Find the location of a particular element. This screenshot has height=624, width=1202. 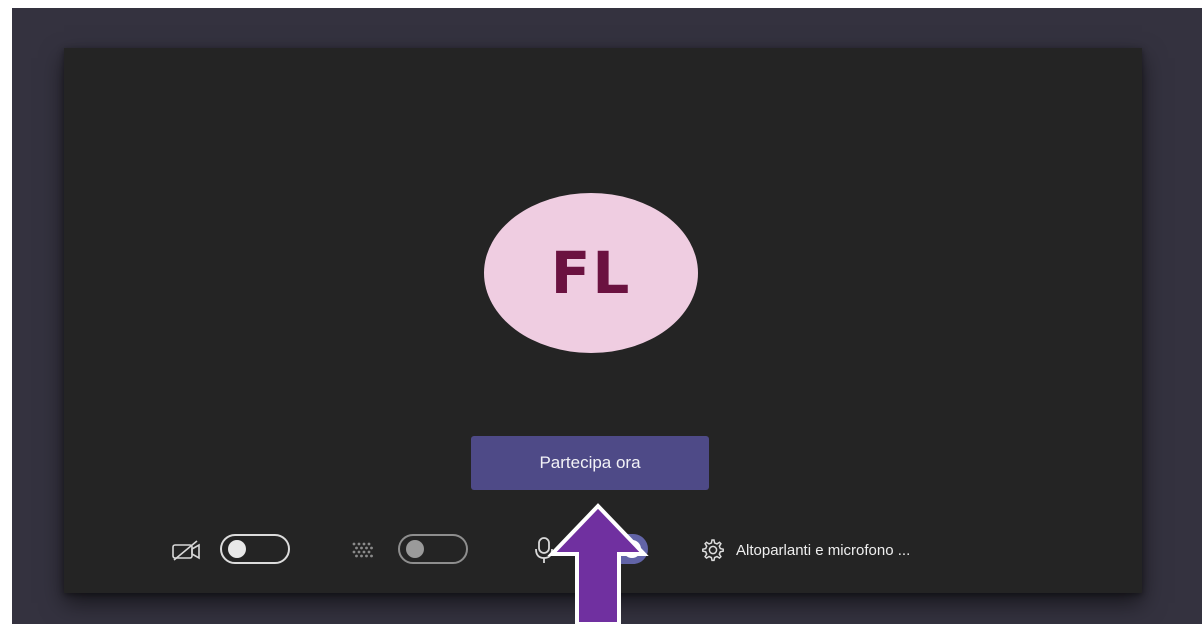

join-now-button: Partecipa ora is located at coordinates (590, 463).